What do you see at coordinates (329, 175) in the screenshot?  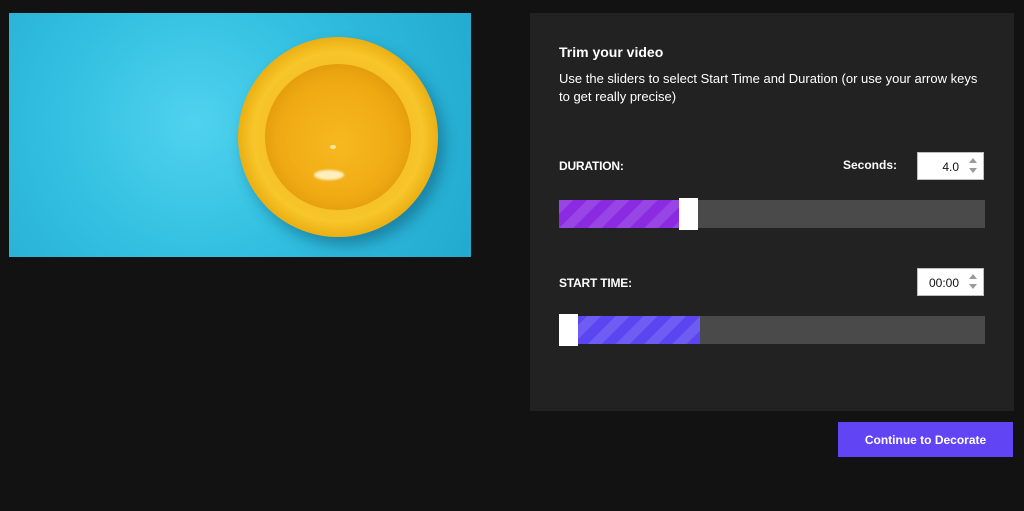 I see `bowl-highlight` at bounding box center [329, 175].